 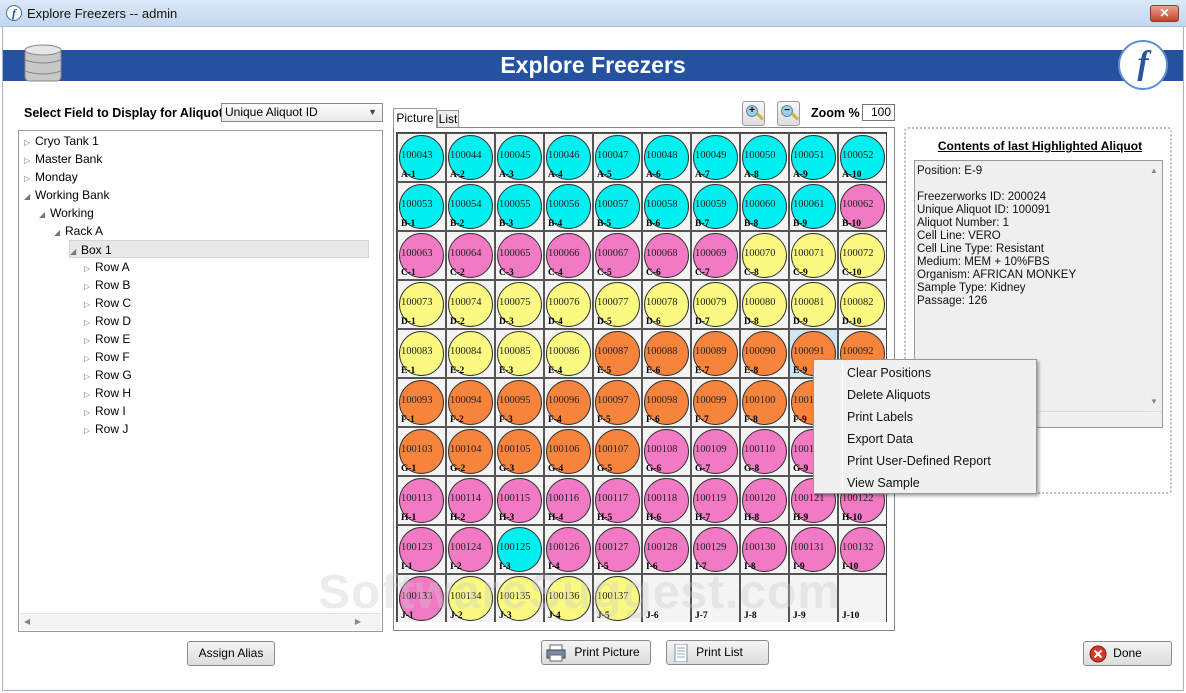 I want to click on grid-cell-G-7: 100109 G-7, so click(x=715, y=451).